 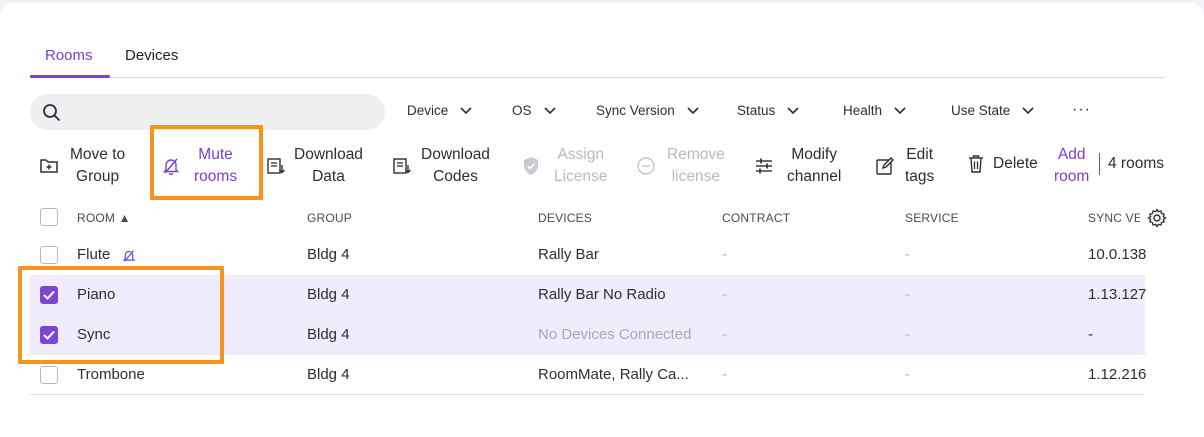 I want to click on select-all-checkbox, so click(x=49, y=217).